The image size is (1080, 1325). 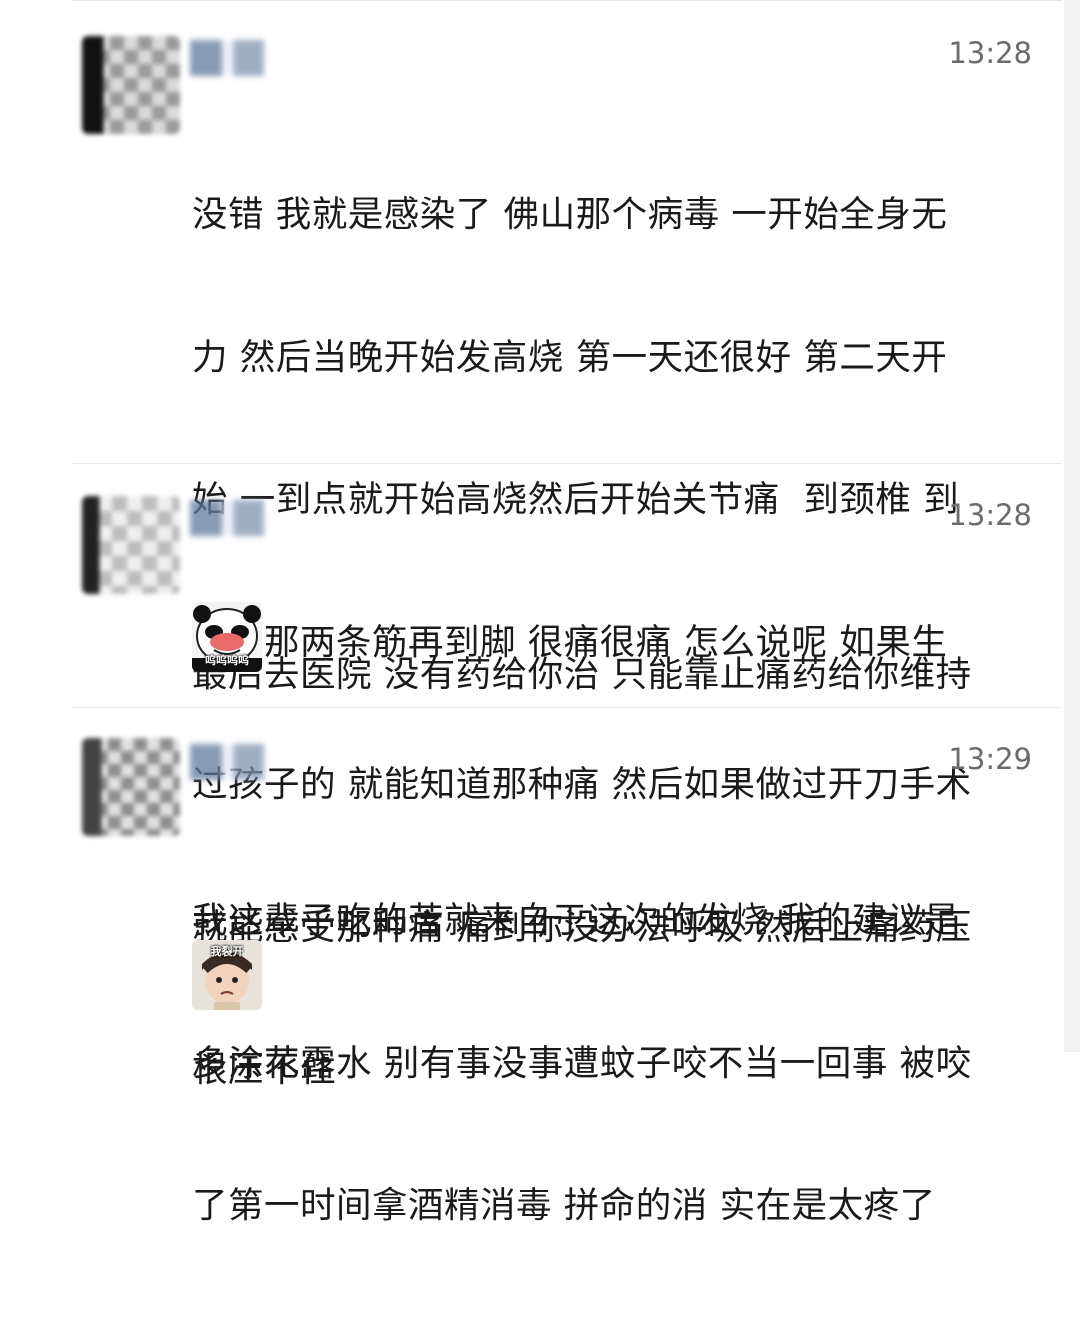 I want to click on right-edge-strip, so click(x=1072, y=526).